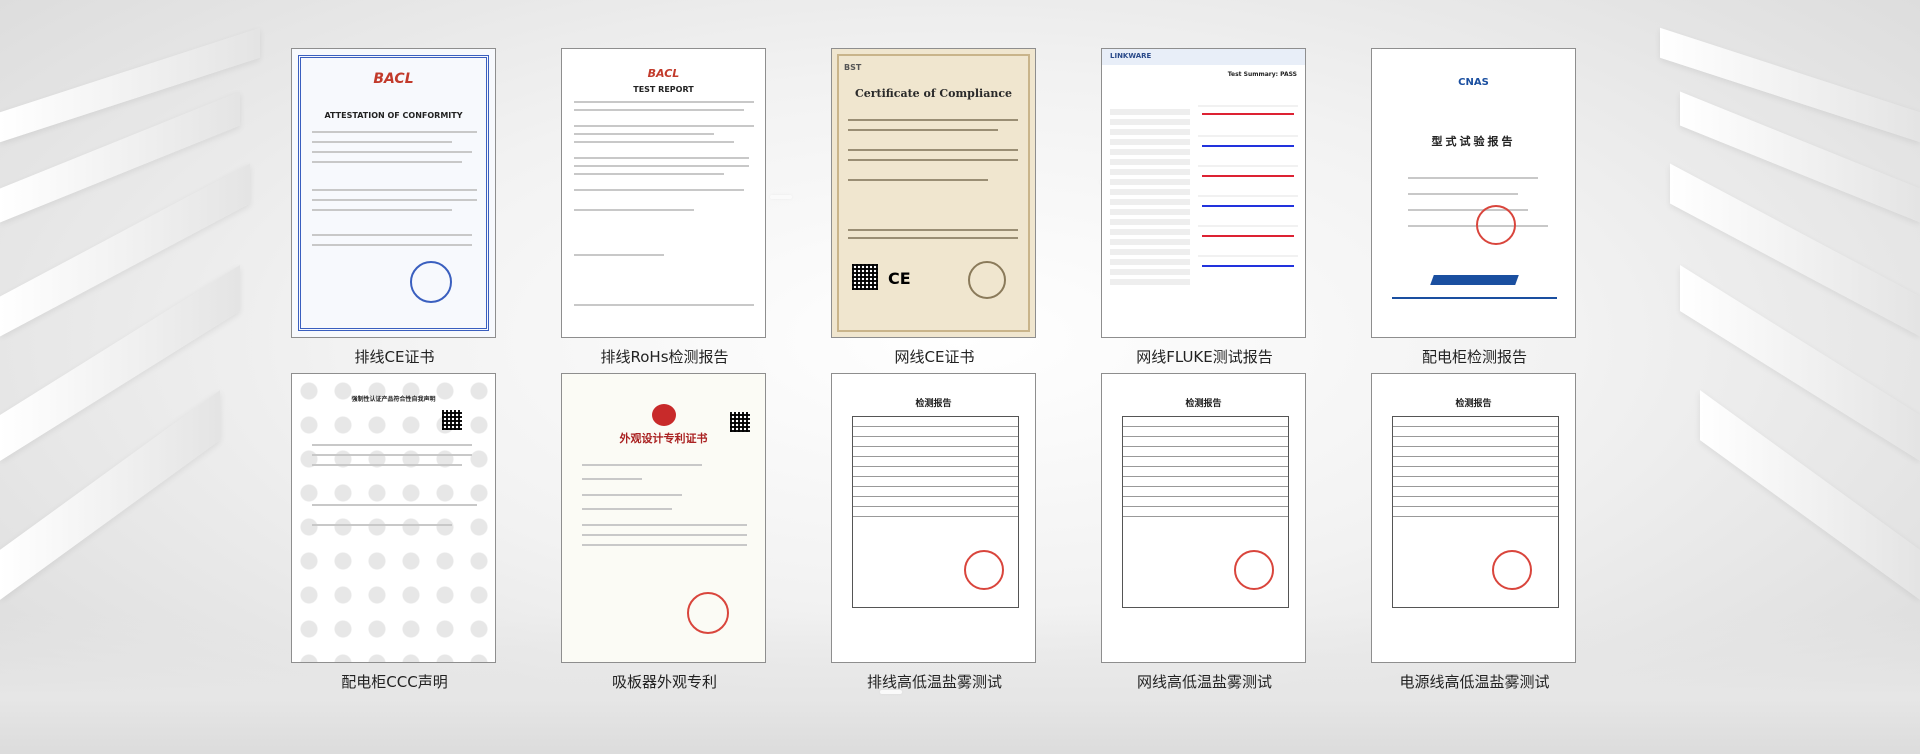  What do you see at coordinates (1474, 357) in the screenshot?
I see `certificate-caption: 配电柜检测报告` at bounding box center [1474, 357].